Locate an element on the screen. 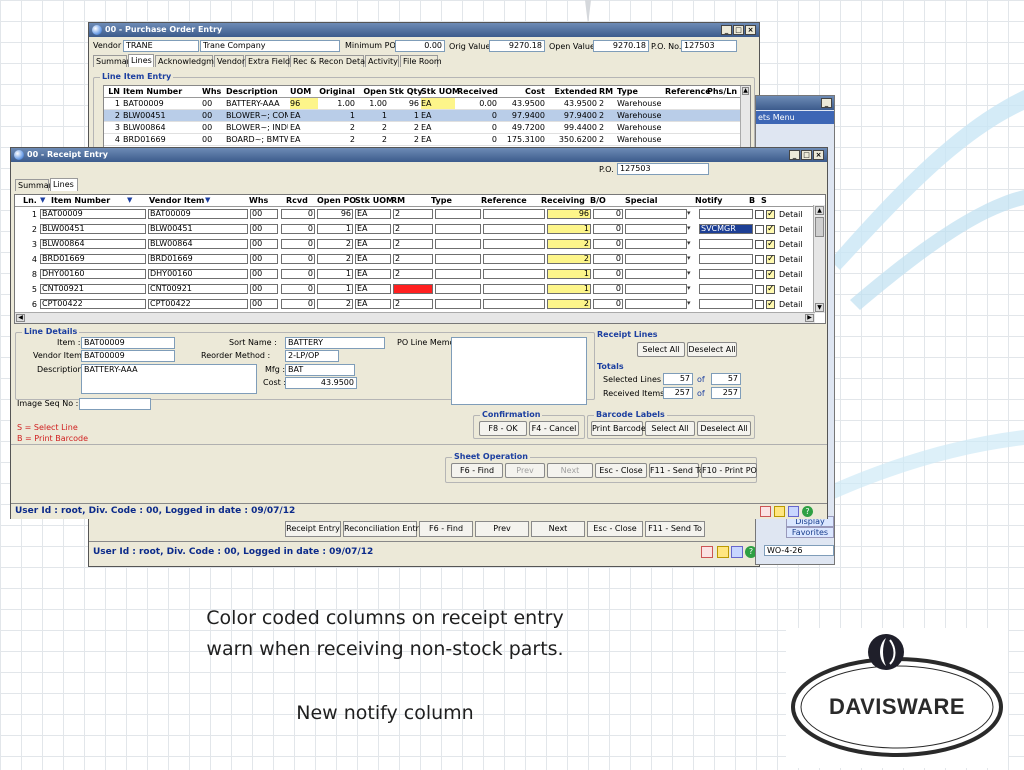  po-esc-close-button: Esc - Close is located at coordinates (615, 529).